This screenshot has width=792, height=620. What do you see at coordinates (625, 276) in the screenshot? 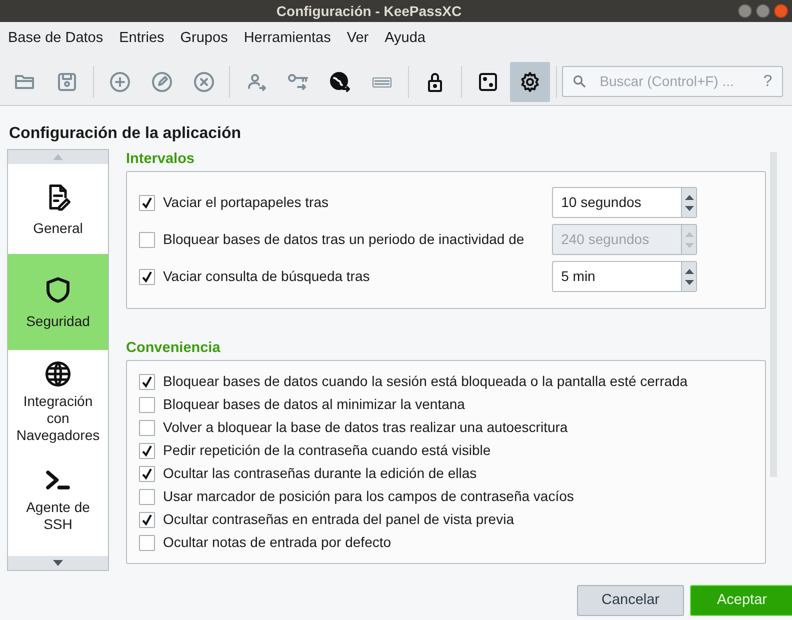
I see `spin-box: 5 min` at bounding box center [625, 276].